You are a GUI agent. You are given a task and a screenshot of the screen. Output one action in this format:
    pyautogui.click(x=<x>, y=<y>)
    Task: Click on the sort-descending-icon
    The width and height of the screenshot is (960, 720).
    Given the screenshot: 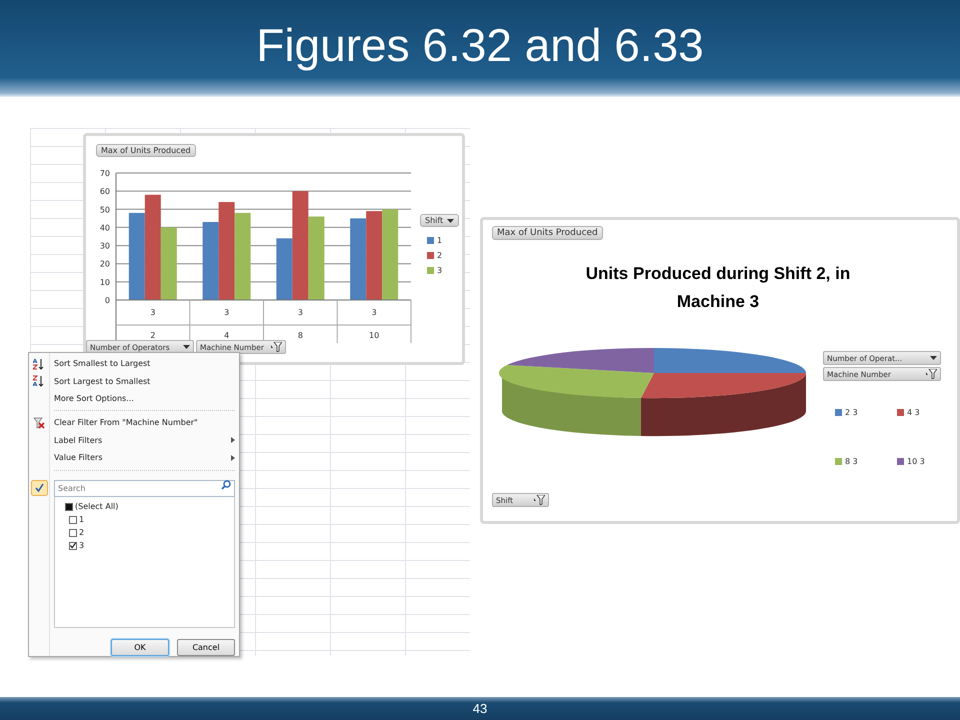 What is the action you would take?
    pyautogui.click(x=39, y=381)
    